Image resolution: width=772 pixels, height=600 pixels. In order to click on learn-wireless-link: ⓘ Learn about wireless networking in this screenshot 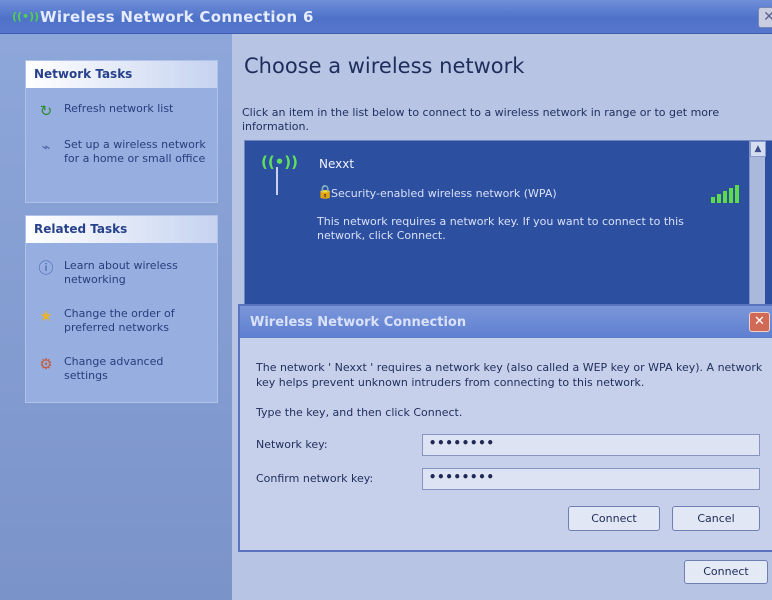, I will do `click(121, 273)`.